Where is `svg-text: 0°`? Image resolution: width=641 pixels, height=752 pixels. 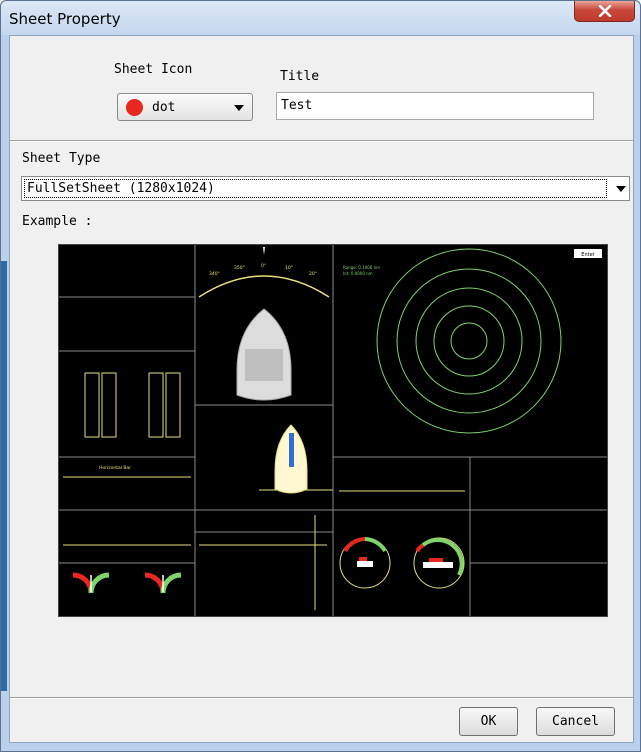 svg-text: 0° is located at coordinates (263, 266).